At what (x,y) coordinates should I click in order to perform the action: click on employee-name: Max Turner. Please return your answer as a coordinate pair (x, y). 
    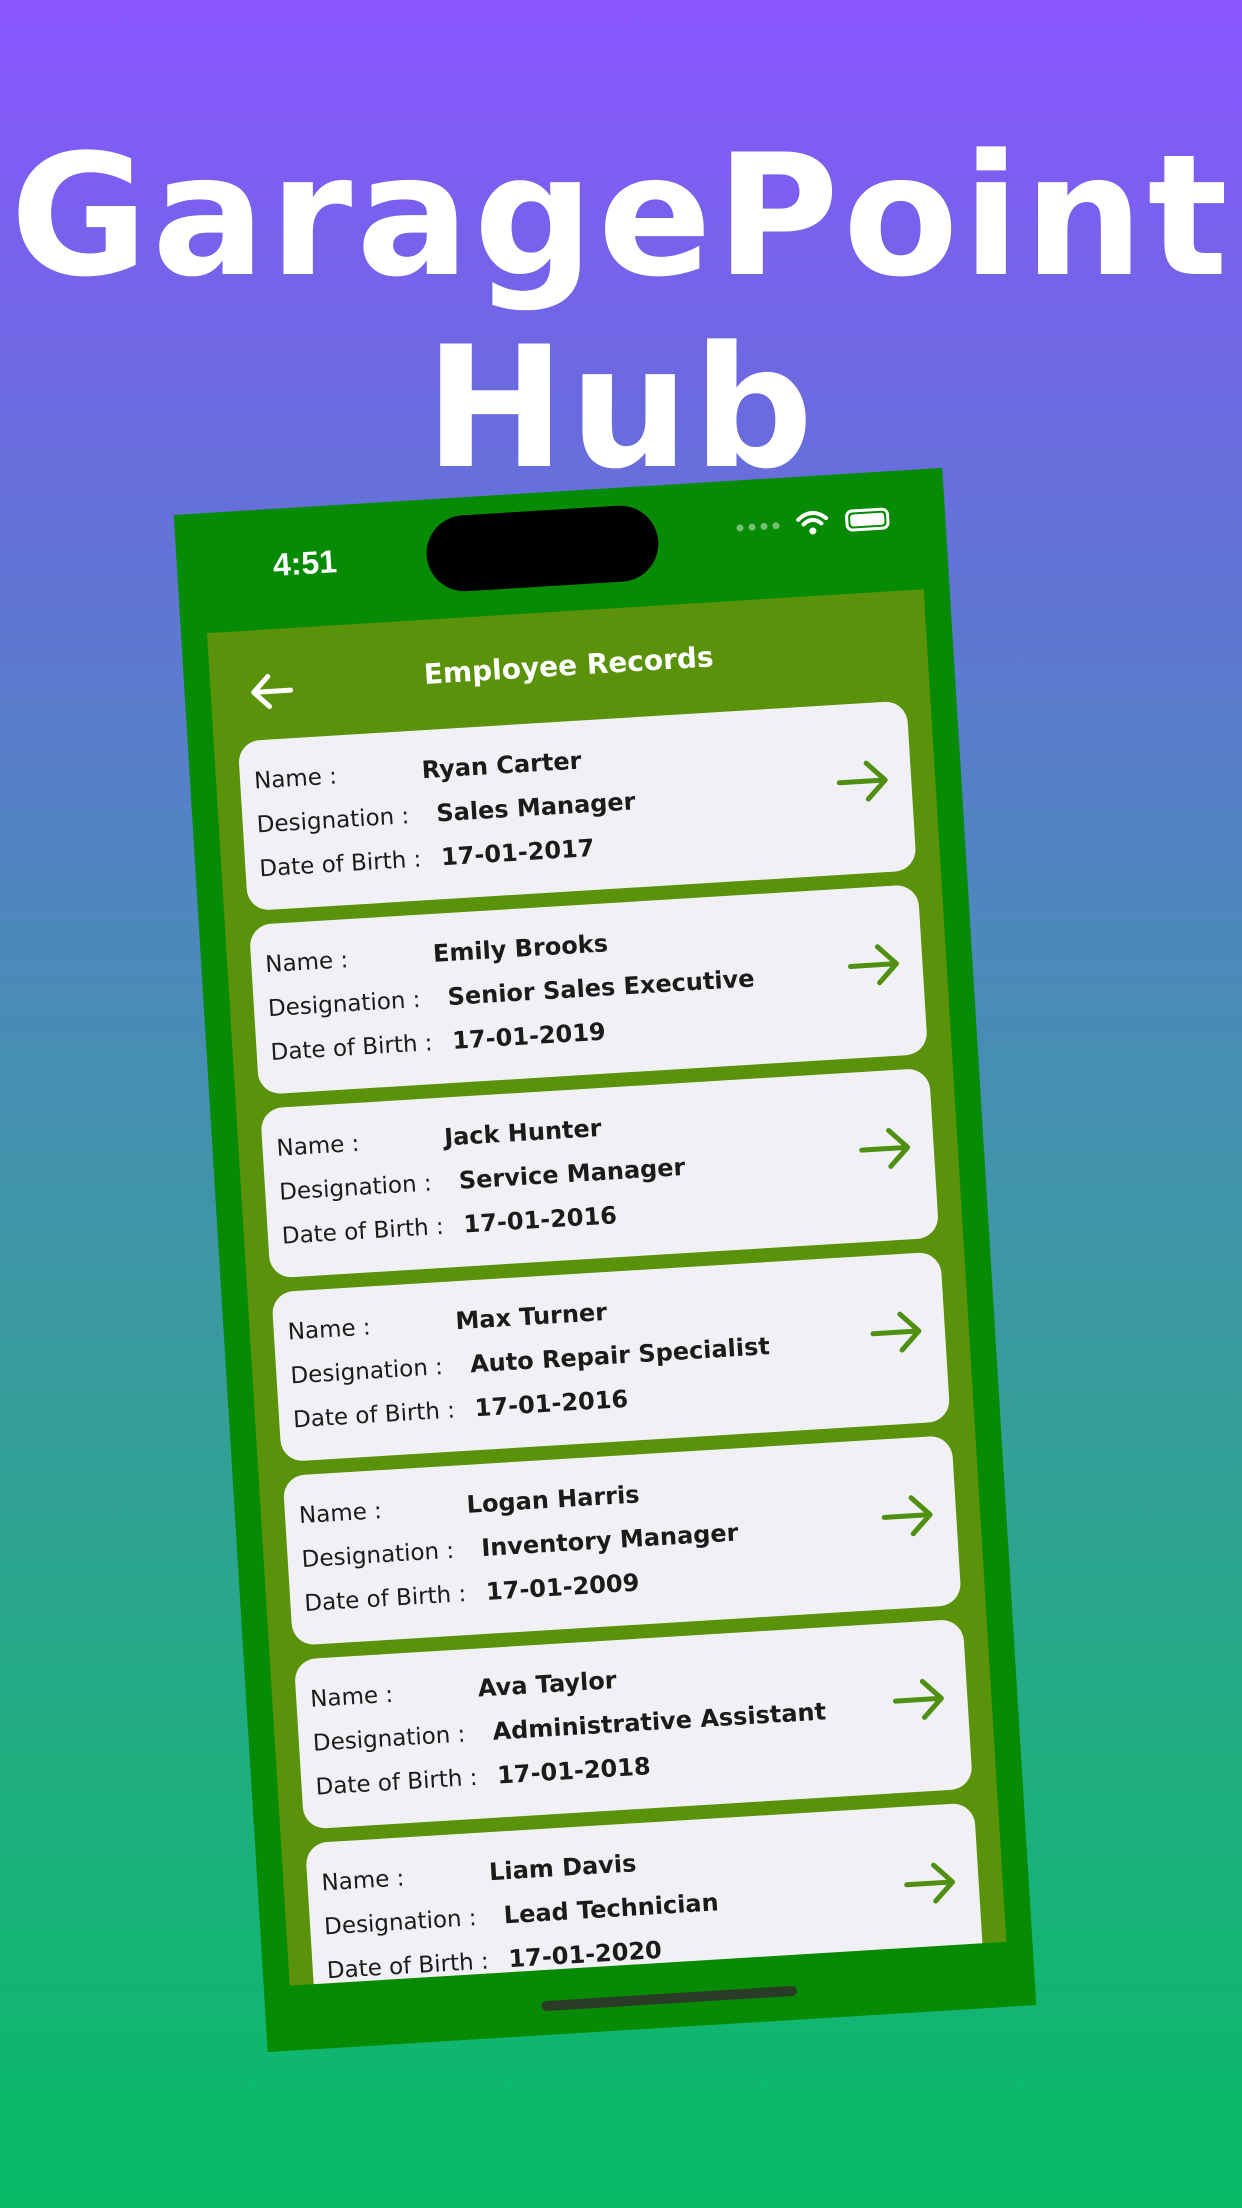
    Looking at the image, I should click on (531, 1317).